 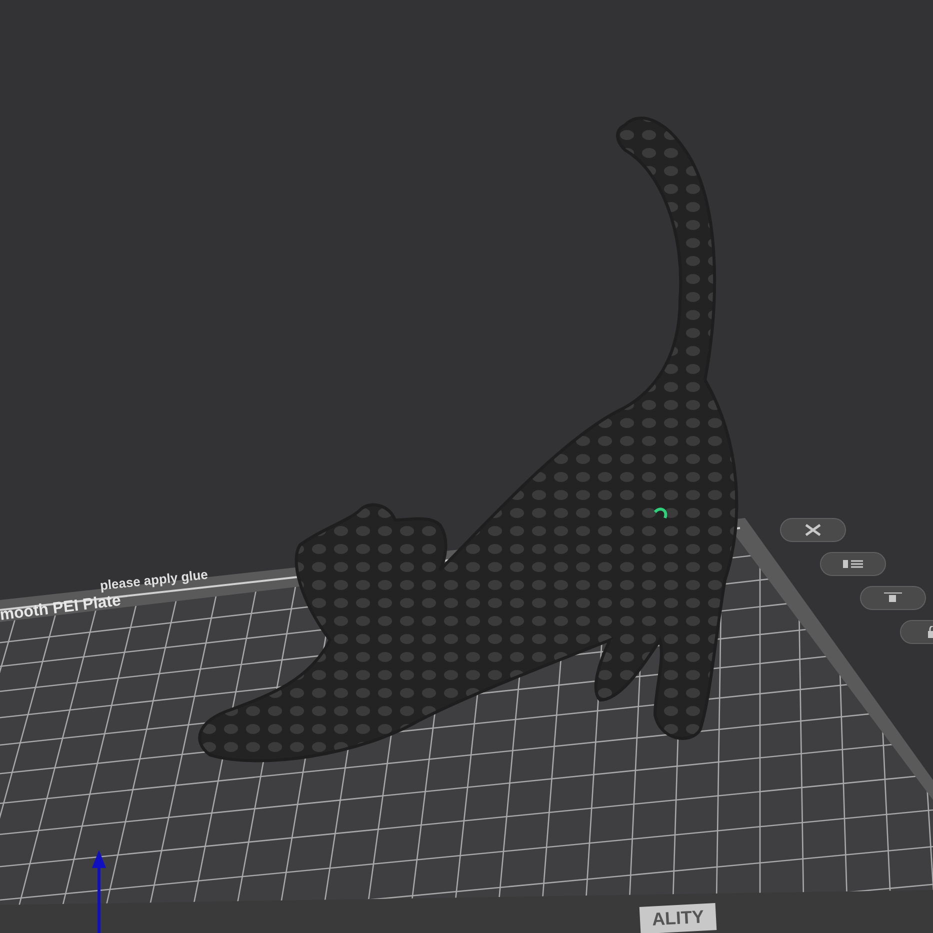 I want to click on close-button, so click(x=813, y=530).